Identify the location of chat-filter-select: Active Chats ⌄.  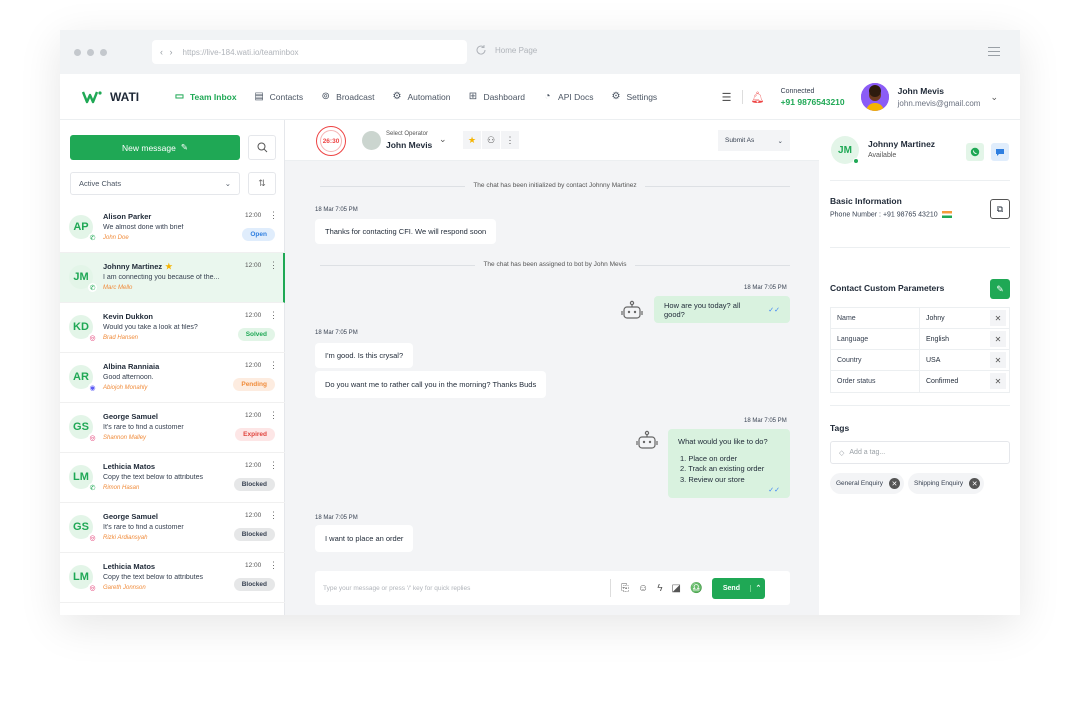
(155, 183).